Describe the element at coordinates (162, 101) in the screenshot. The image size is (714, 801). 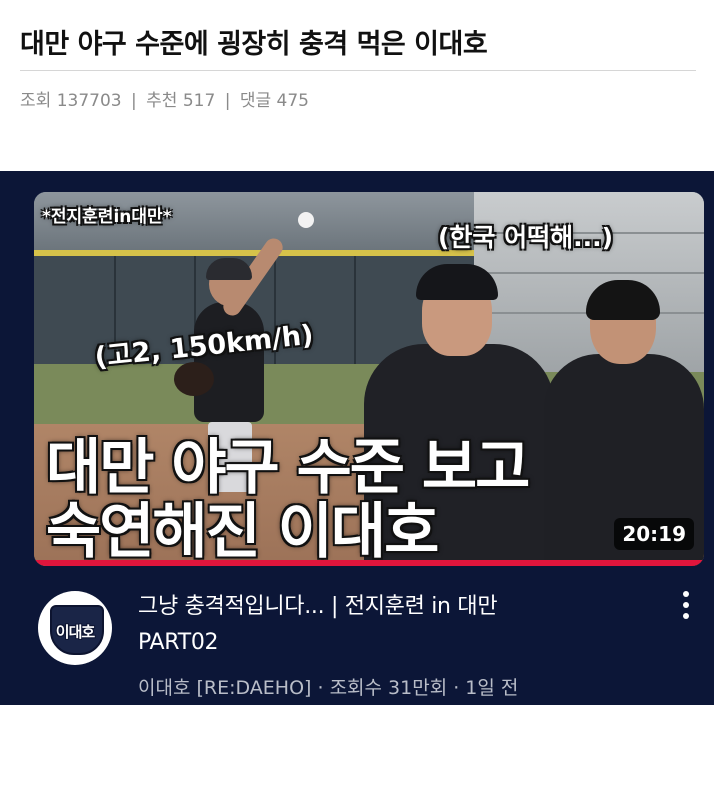
I see `recommend-label: 추천` at that location.